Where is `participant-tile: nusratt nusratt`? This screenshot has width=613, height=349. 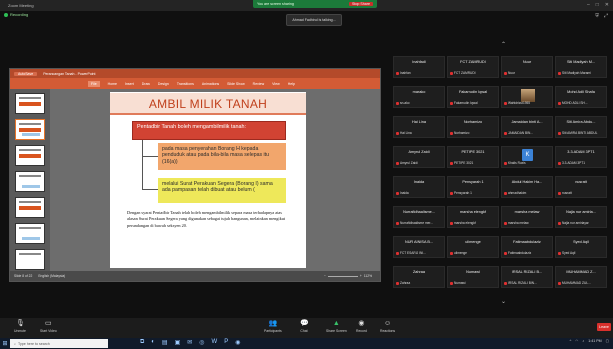 participant-tile: nusratt nusratt is located at coordinates (581, 187).